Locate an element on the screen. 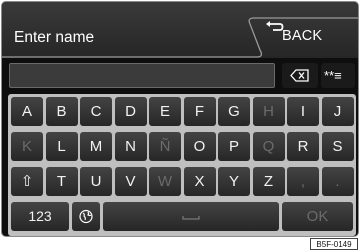 The image size is (360, 251). letter-key-label: S is located at coordinates (337, 146).